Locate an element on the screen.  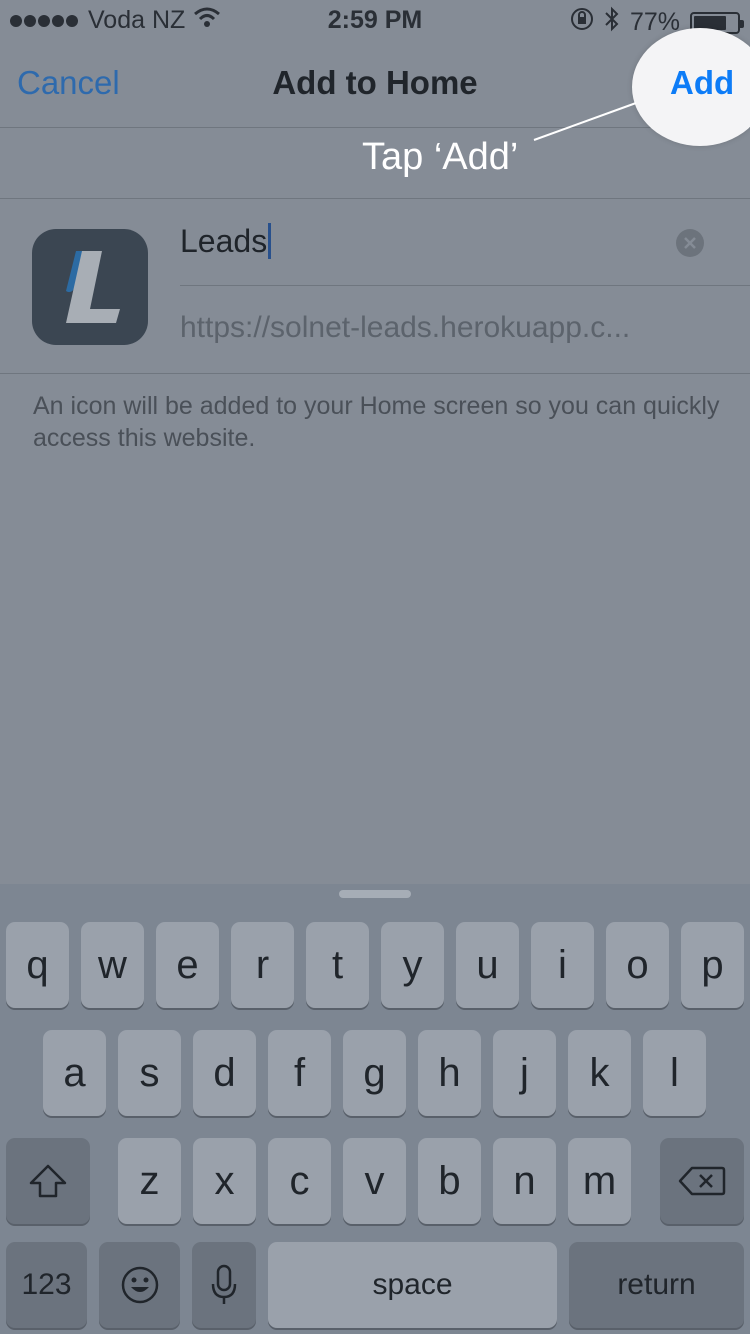
text-cursor is located at coordinates (270, 241).